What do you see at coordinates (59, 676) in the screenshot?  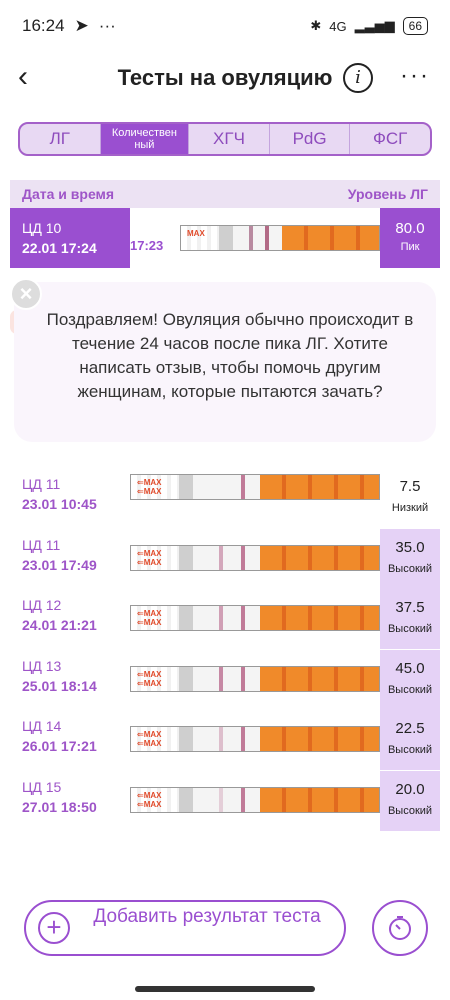 I see `row-date-cell: ЦД 13 25.01 18:14` at bounding box center [59, 676].